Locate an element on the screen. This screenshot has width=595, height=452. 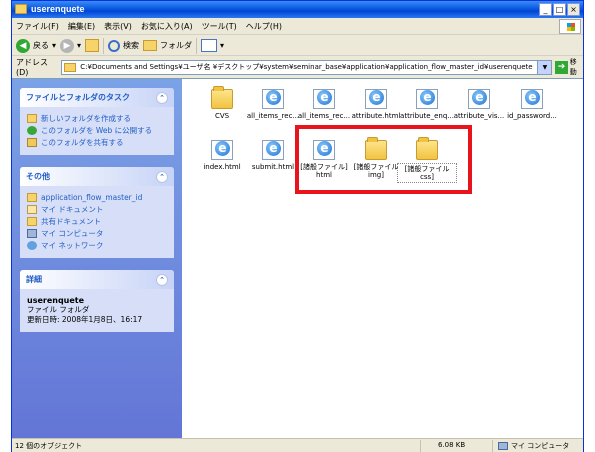
go-arrow-icon: ➔ is located at coordinates (561, 67).